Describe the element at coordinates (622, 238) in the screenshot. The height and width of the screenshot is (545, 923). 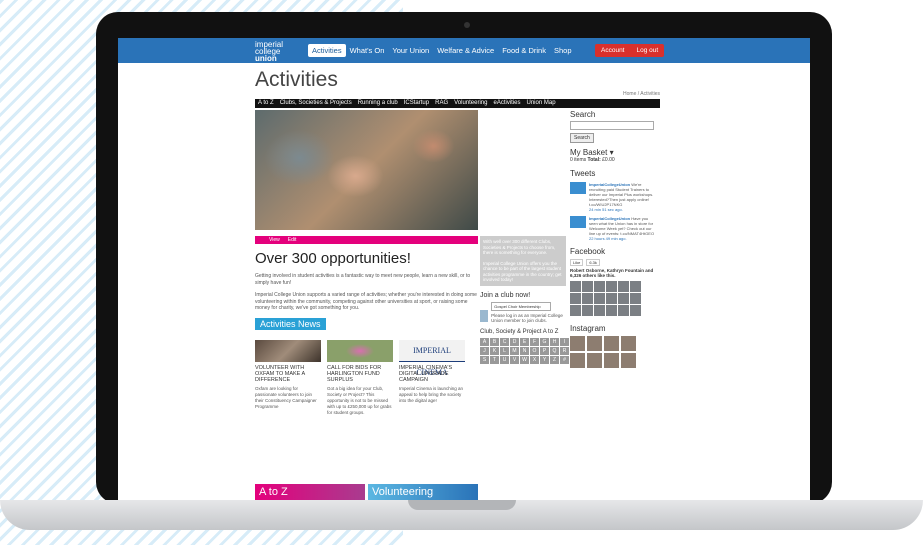
I see `tweet-time: 22 hours 49 min ago.` at that location.